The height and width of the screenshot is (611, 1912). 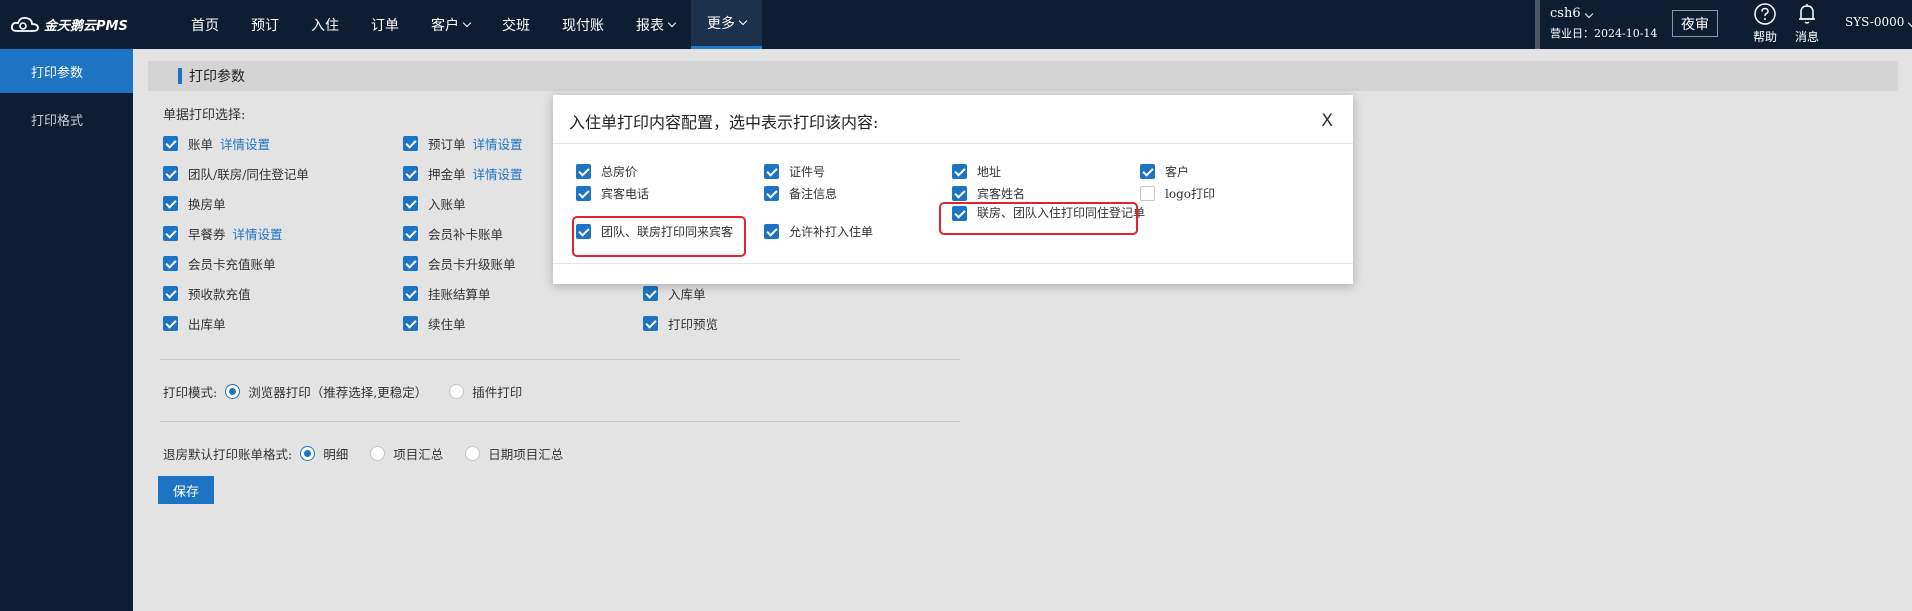 I want to click on nav-label: 客户, so click(x=445, y=25).